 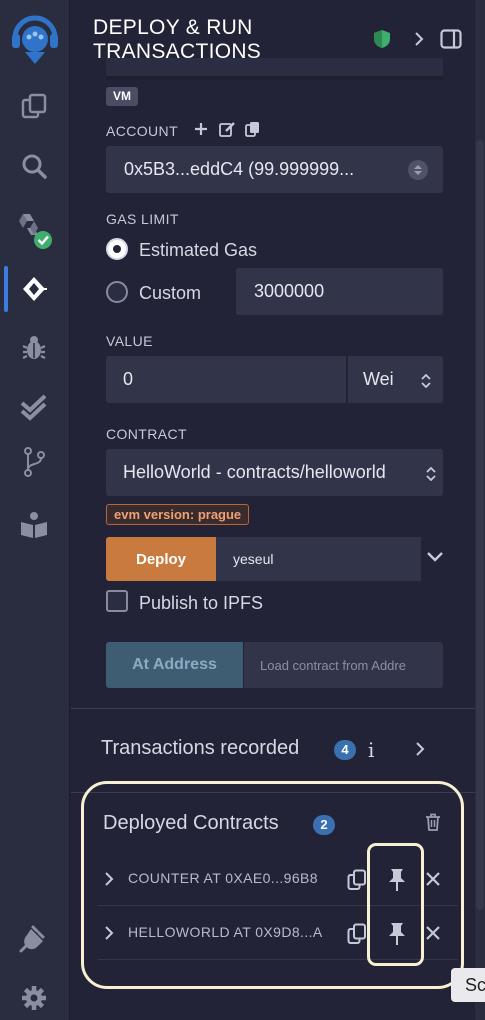 I want to click on info-icon: i, so click(x=371, y=750).